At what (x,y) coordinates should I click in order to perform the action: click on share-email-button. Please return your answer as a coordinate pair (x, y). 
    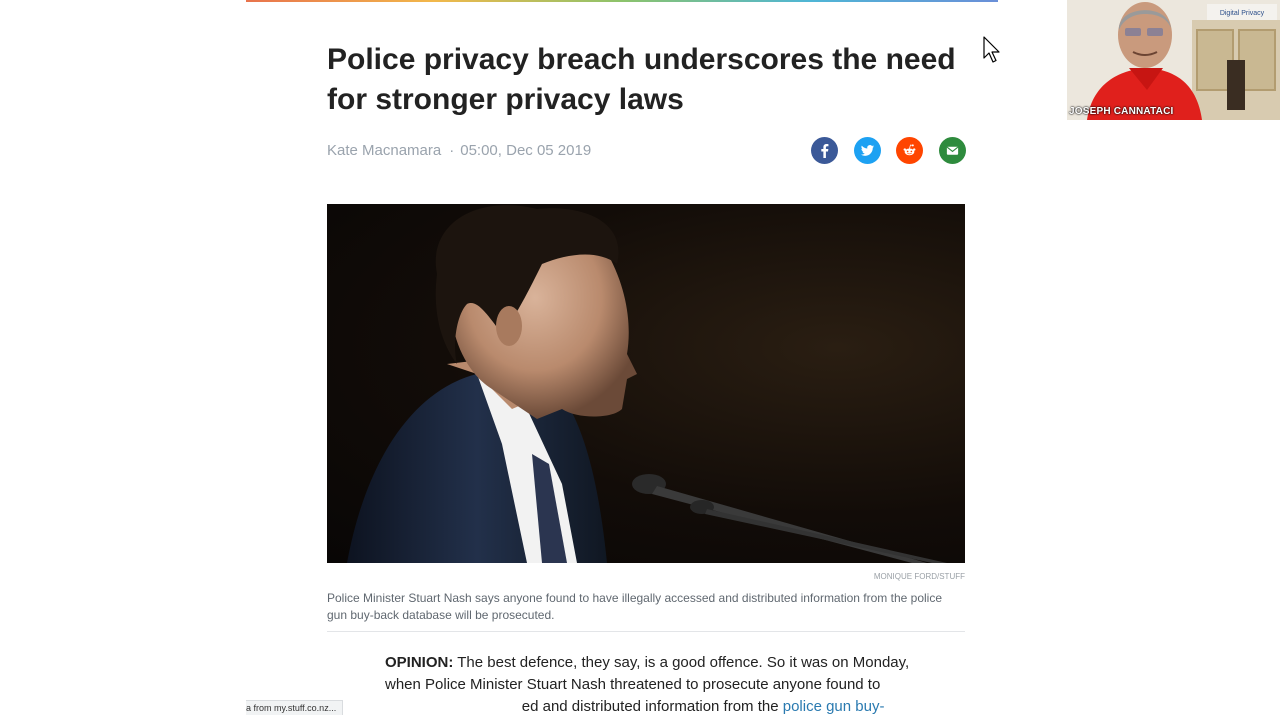
    Looking at the image, I should click on (952, 150).